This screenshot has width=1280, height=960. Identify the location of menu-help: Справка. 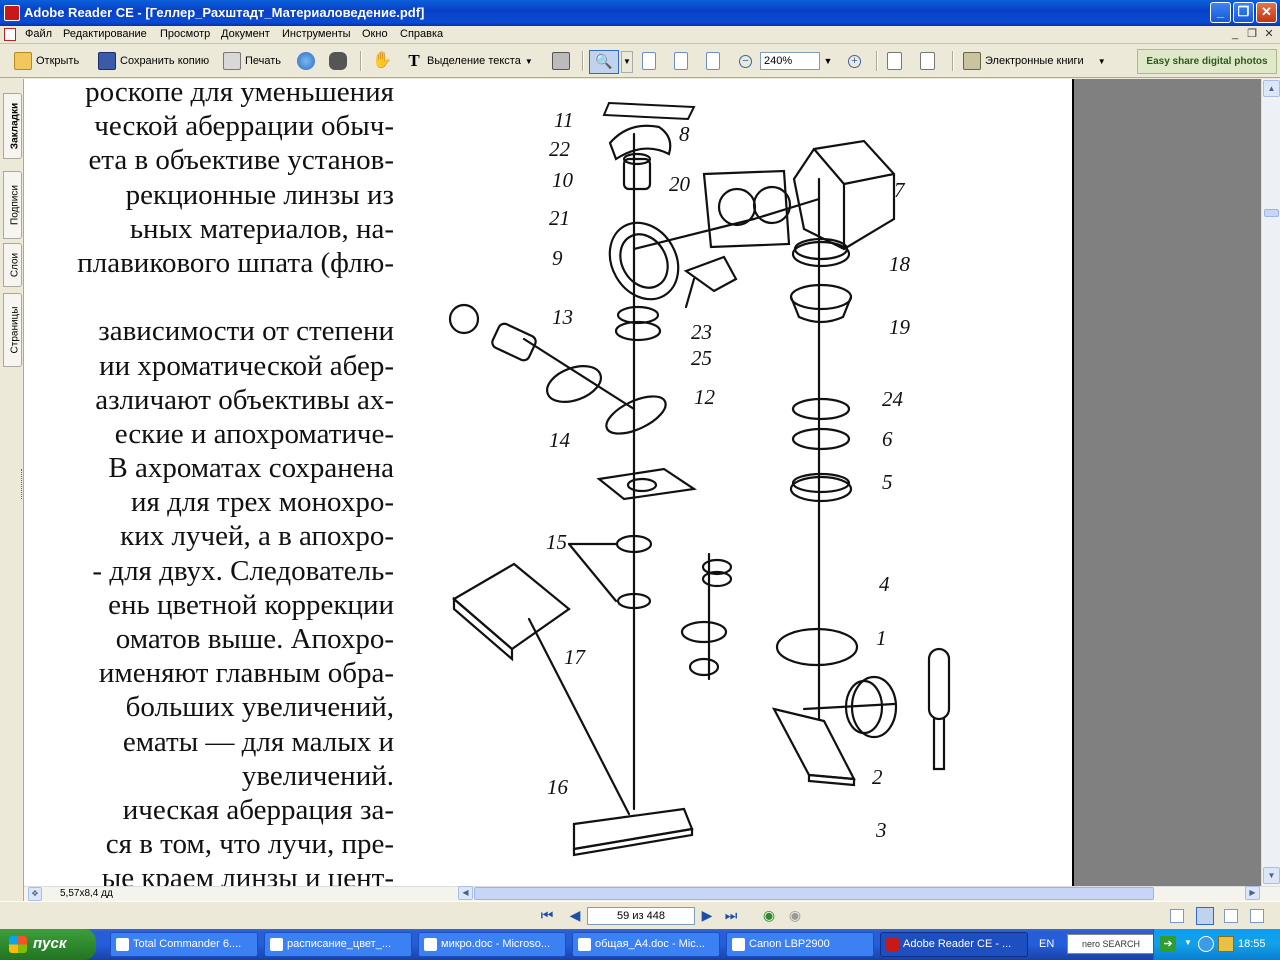
(421, 34).